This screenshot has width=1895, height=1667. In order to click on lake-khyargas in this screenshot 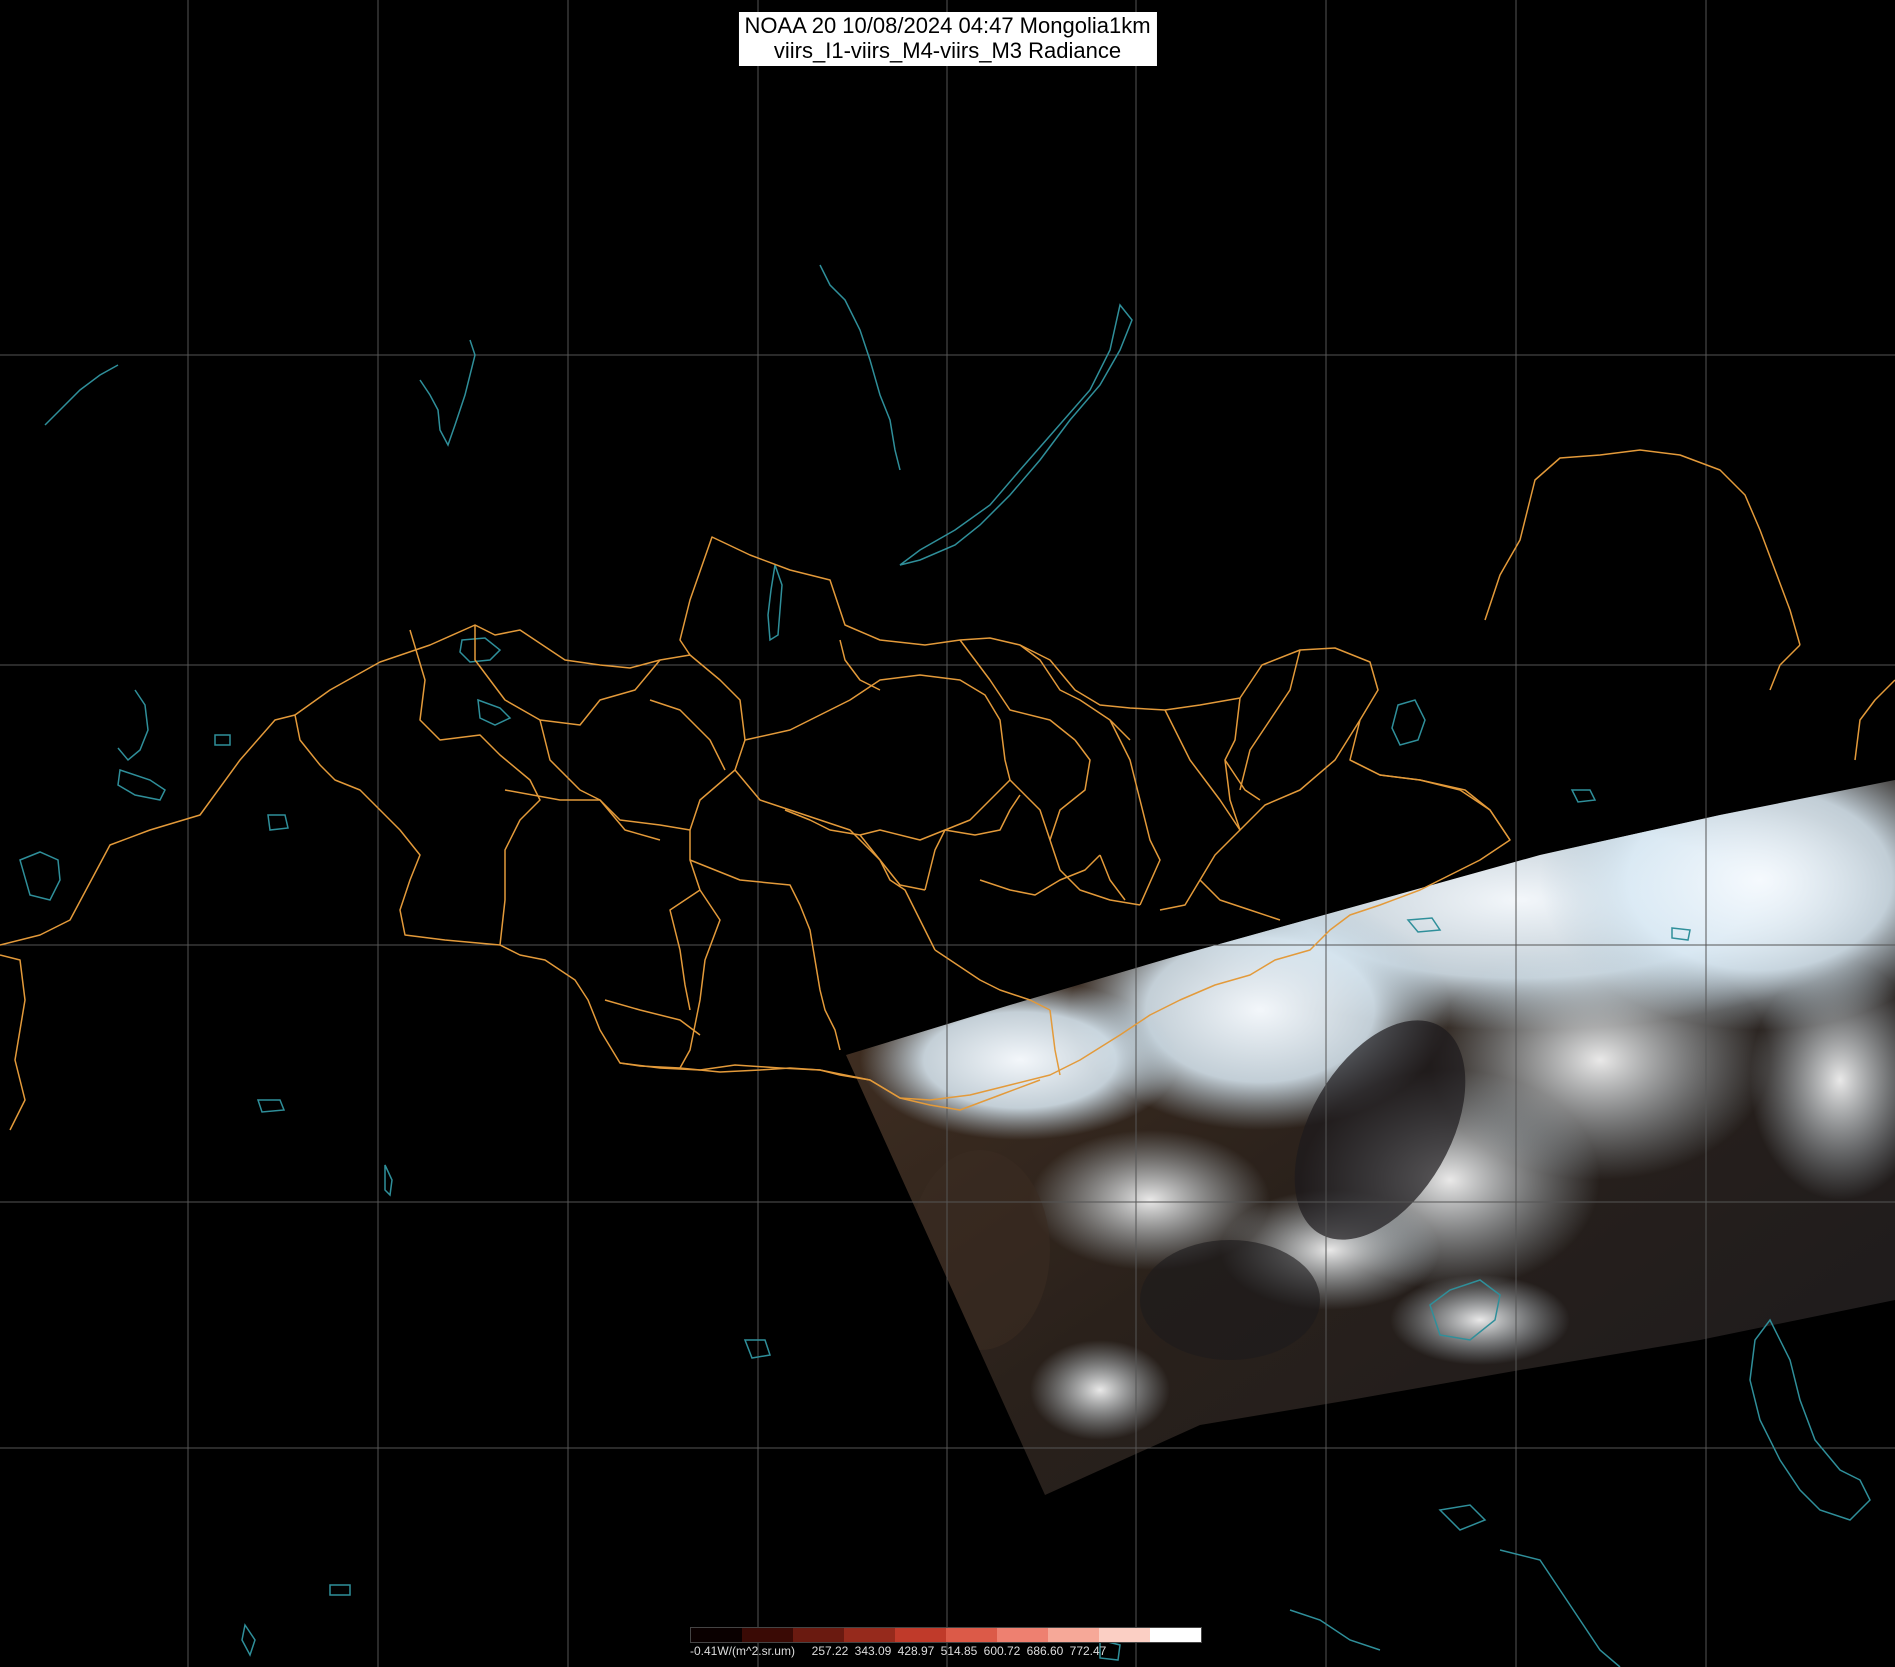, I will do `click(494, 712)`.